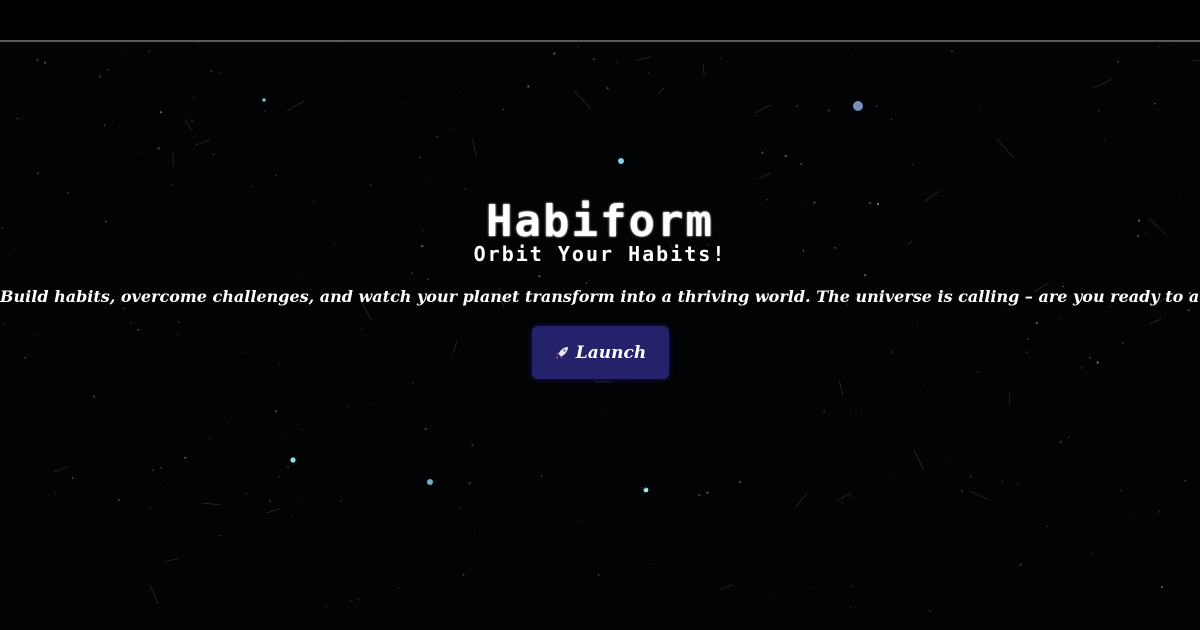 The image size is (1200, 630). Describe the element at coordinates (561, 352) in the screenshot. I see `rocket-icon` at that location.